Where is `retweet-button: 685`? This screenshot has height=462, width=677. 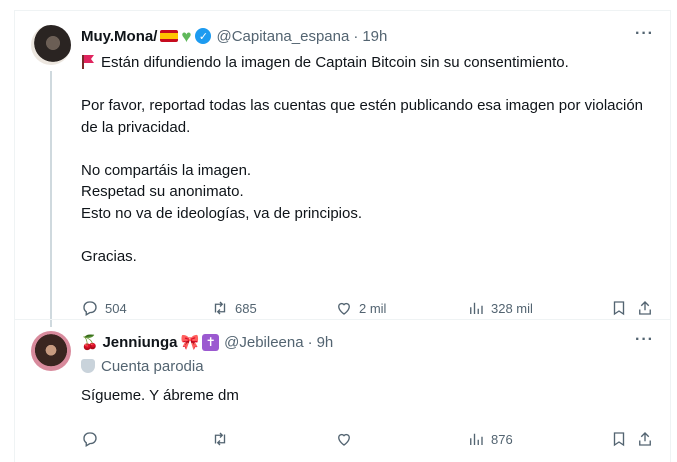 retweet-button: 685 is located at coordinates (234, 308).